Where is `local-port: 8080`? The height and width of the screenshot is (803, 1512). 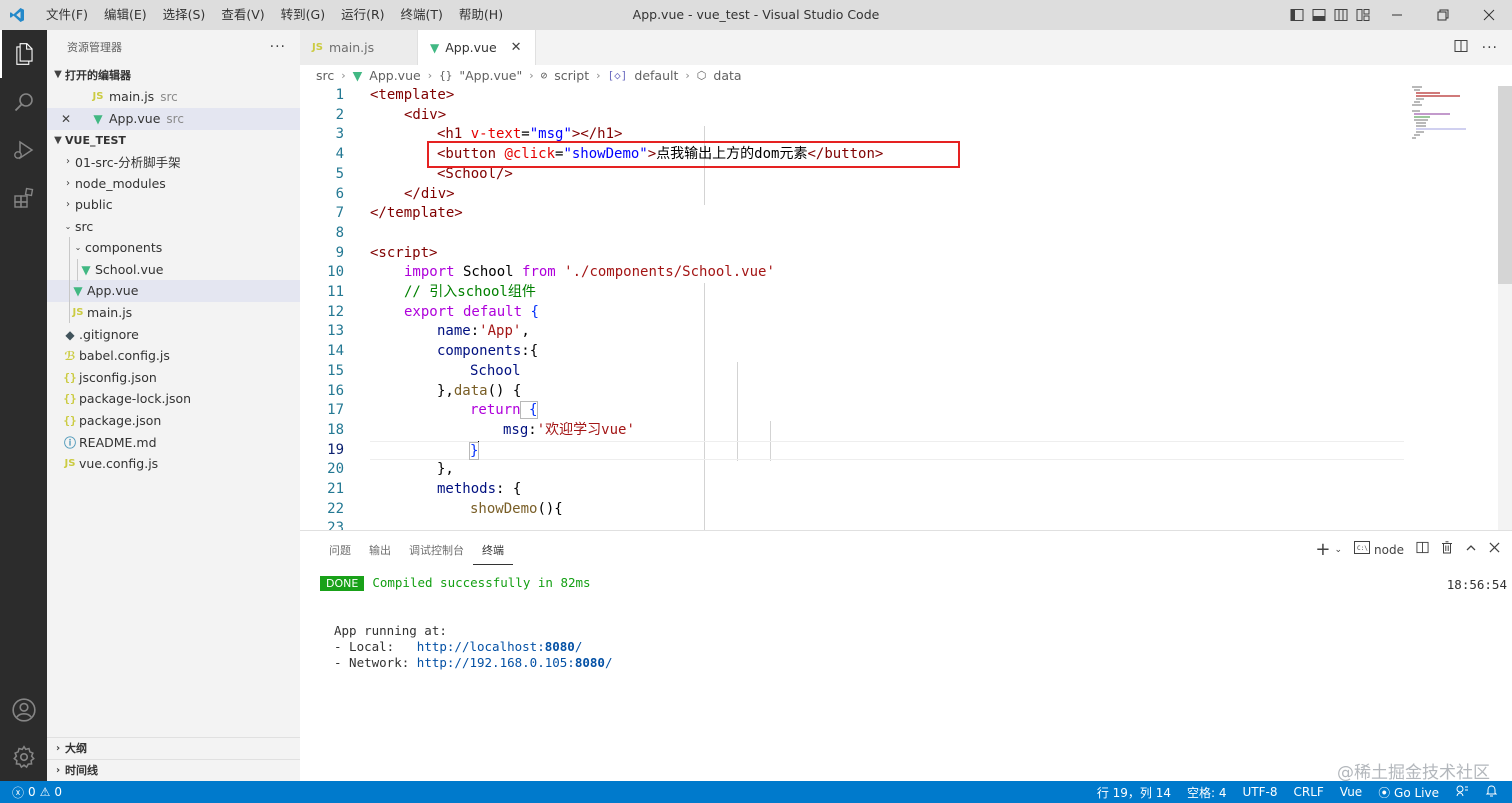
local-port: 8080 is located at coordinates (560, 646).